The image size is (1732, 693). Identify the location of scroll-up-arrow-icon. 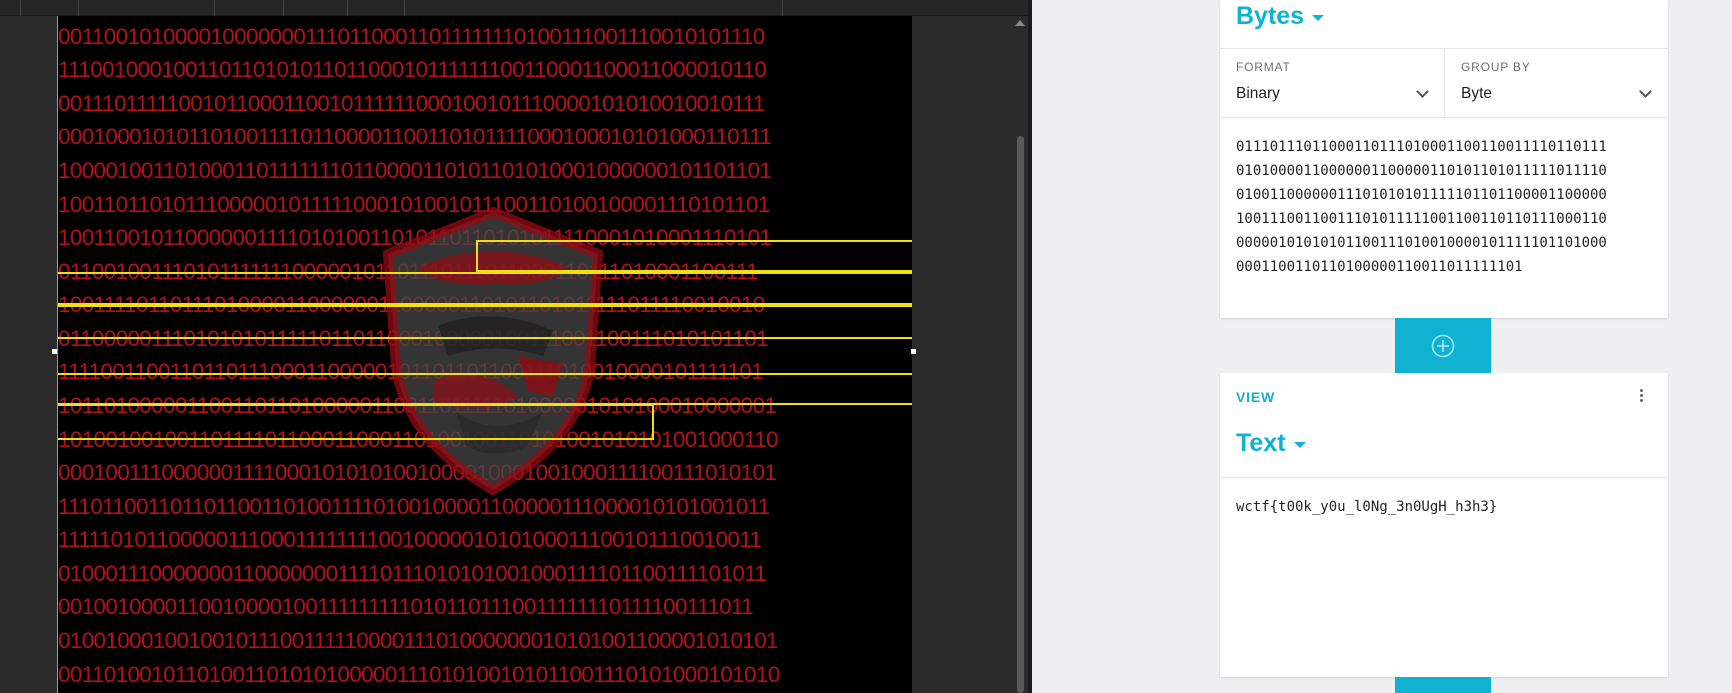
(1020, 23).